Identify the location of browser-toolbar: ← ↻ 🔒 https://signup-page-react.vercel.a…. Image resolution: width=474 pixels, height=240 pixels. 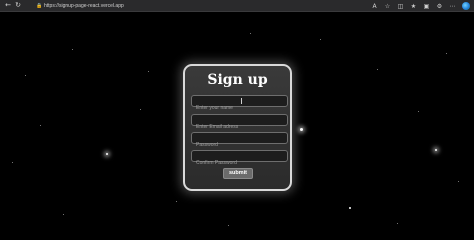
(237, 6).